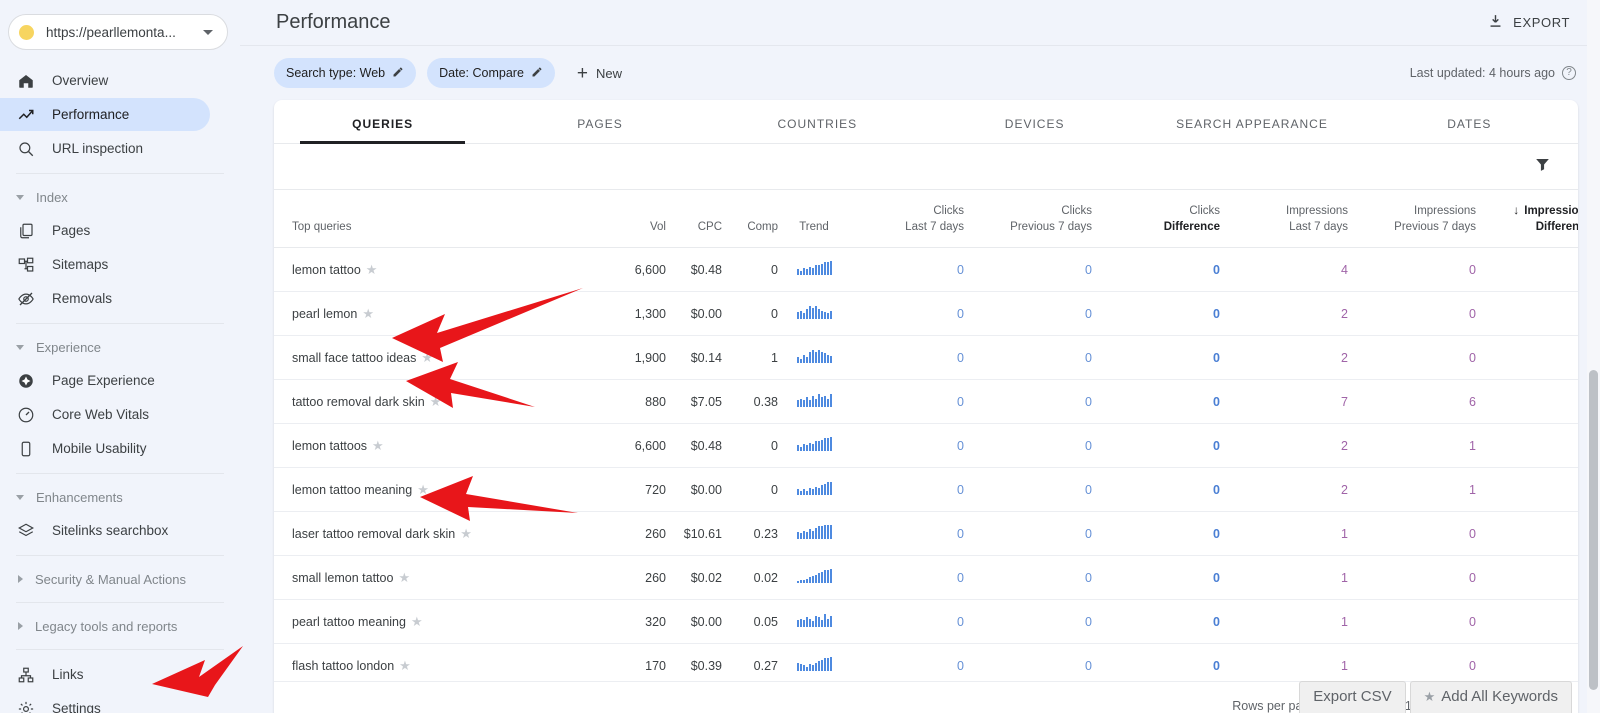  Describe the element at coordinates (105, 230) in the screenshot. I see `sidebar-item-pages: Pages` at that location.